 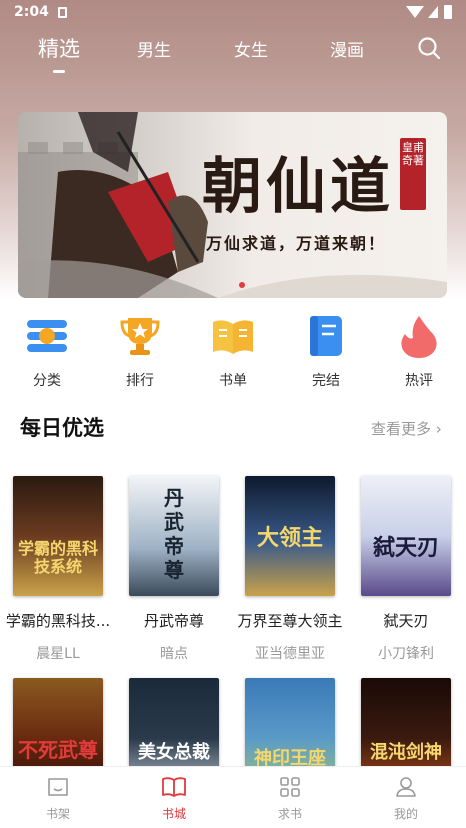 What do you see at coordinates (154, 48) in the screenshot?
I see `tab-male: 男生` at bounding box center [154, 48].